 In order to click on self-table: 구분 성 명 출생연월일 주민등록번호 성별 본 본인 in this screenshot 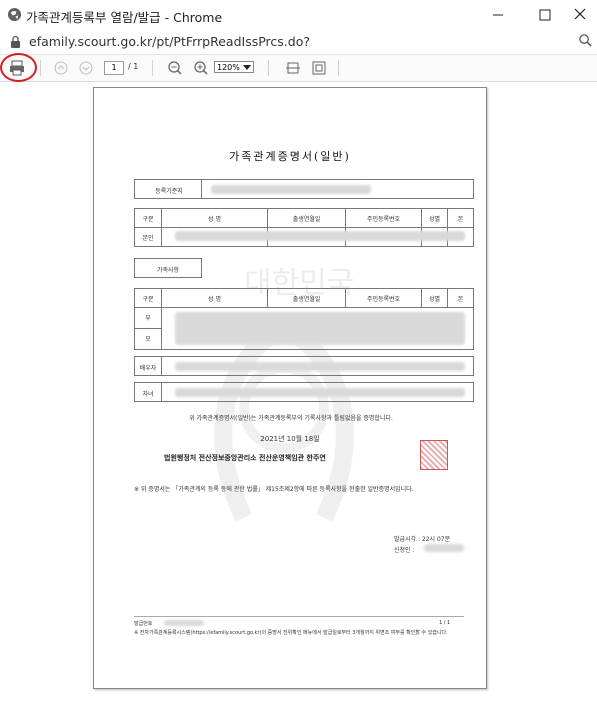, I will do `click(304, 227)`.